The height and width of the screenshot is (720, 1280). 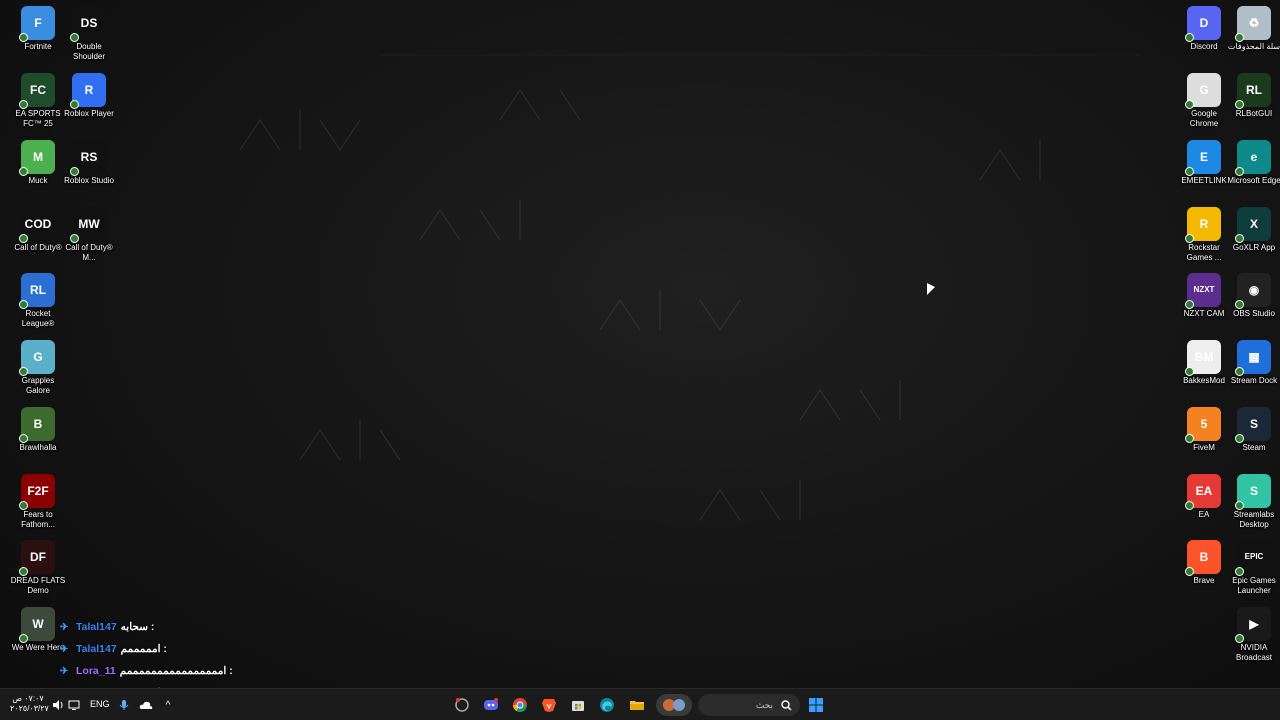 What do you see at coordinates (58, 705) in the screenshot?
I see `speaker-icon` at bounding box center [58, 705].